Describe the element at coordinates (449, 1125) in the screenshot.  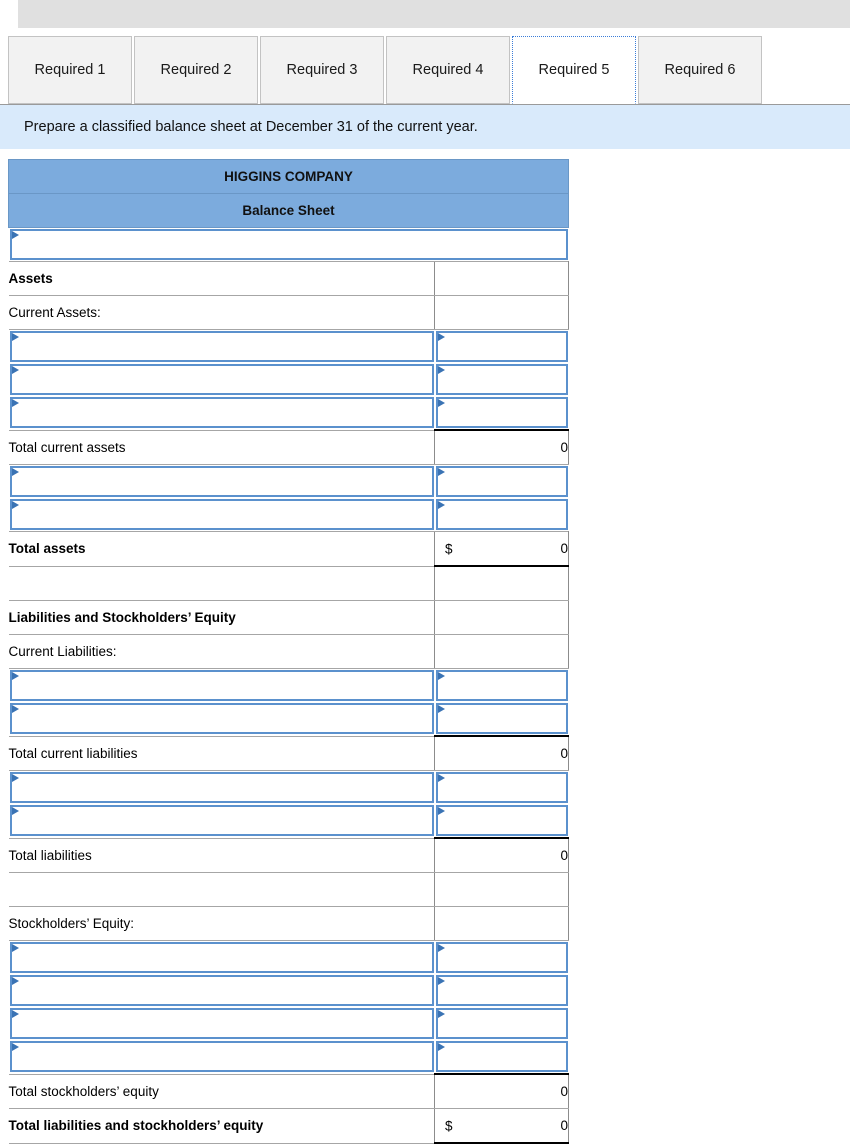
I see `total-liabilities-and-equity-currency: $` at that location.